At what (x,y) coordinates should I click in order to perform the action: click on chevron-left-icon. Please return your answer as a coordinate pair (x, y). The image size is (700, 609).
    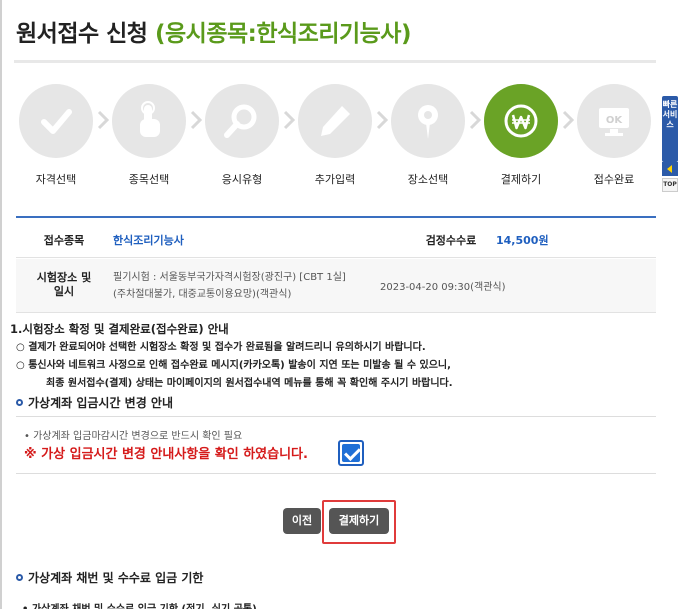
    Looking at the image, I should click on (670, 169).